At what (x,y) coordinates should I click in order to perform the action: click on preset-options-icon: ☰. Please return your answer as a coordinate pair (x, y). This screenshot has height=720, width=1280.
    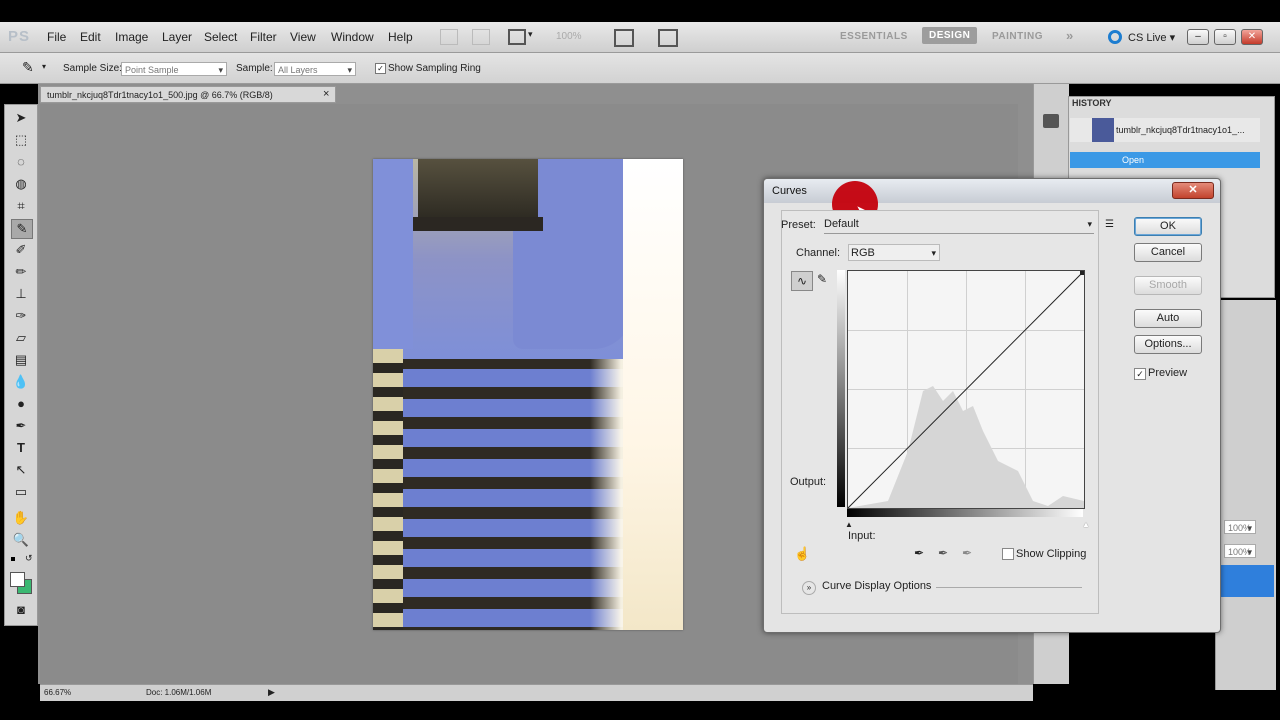
    Looking at the image, I should click on (1109, 224).